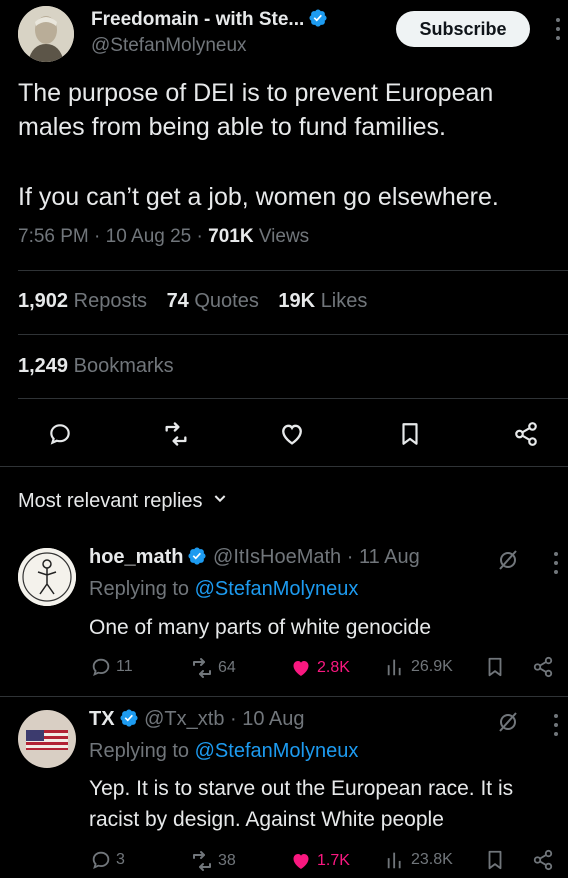  I want to click on replies-sort-label: Most relevant replies, so click(110, 501).